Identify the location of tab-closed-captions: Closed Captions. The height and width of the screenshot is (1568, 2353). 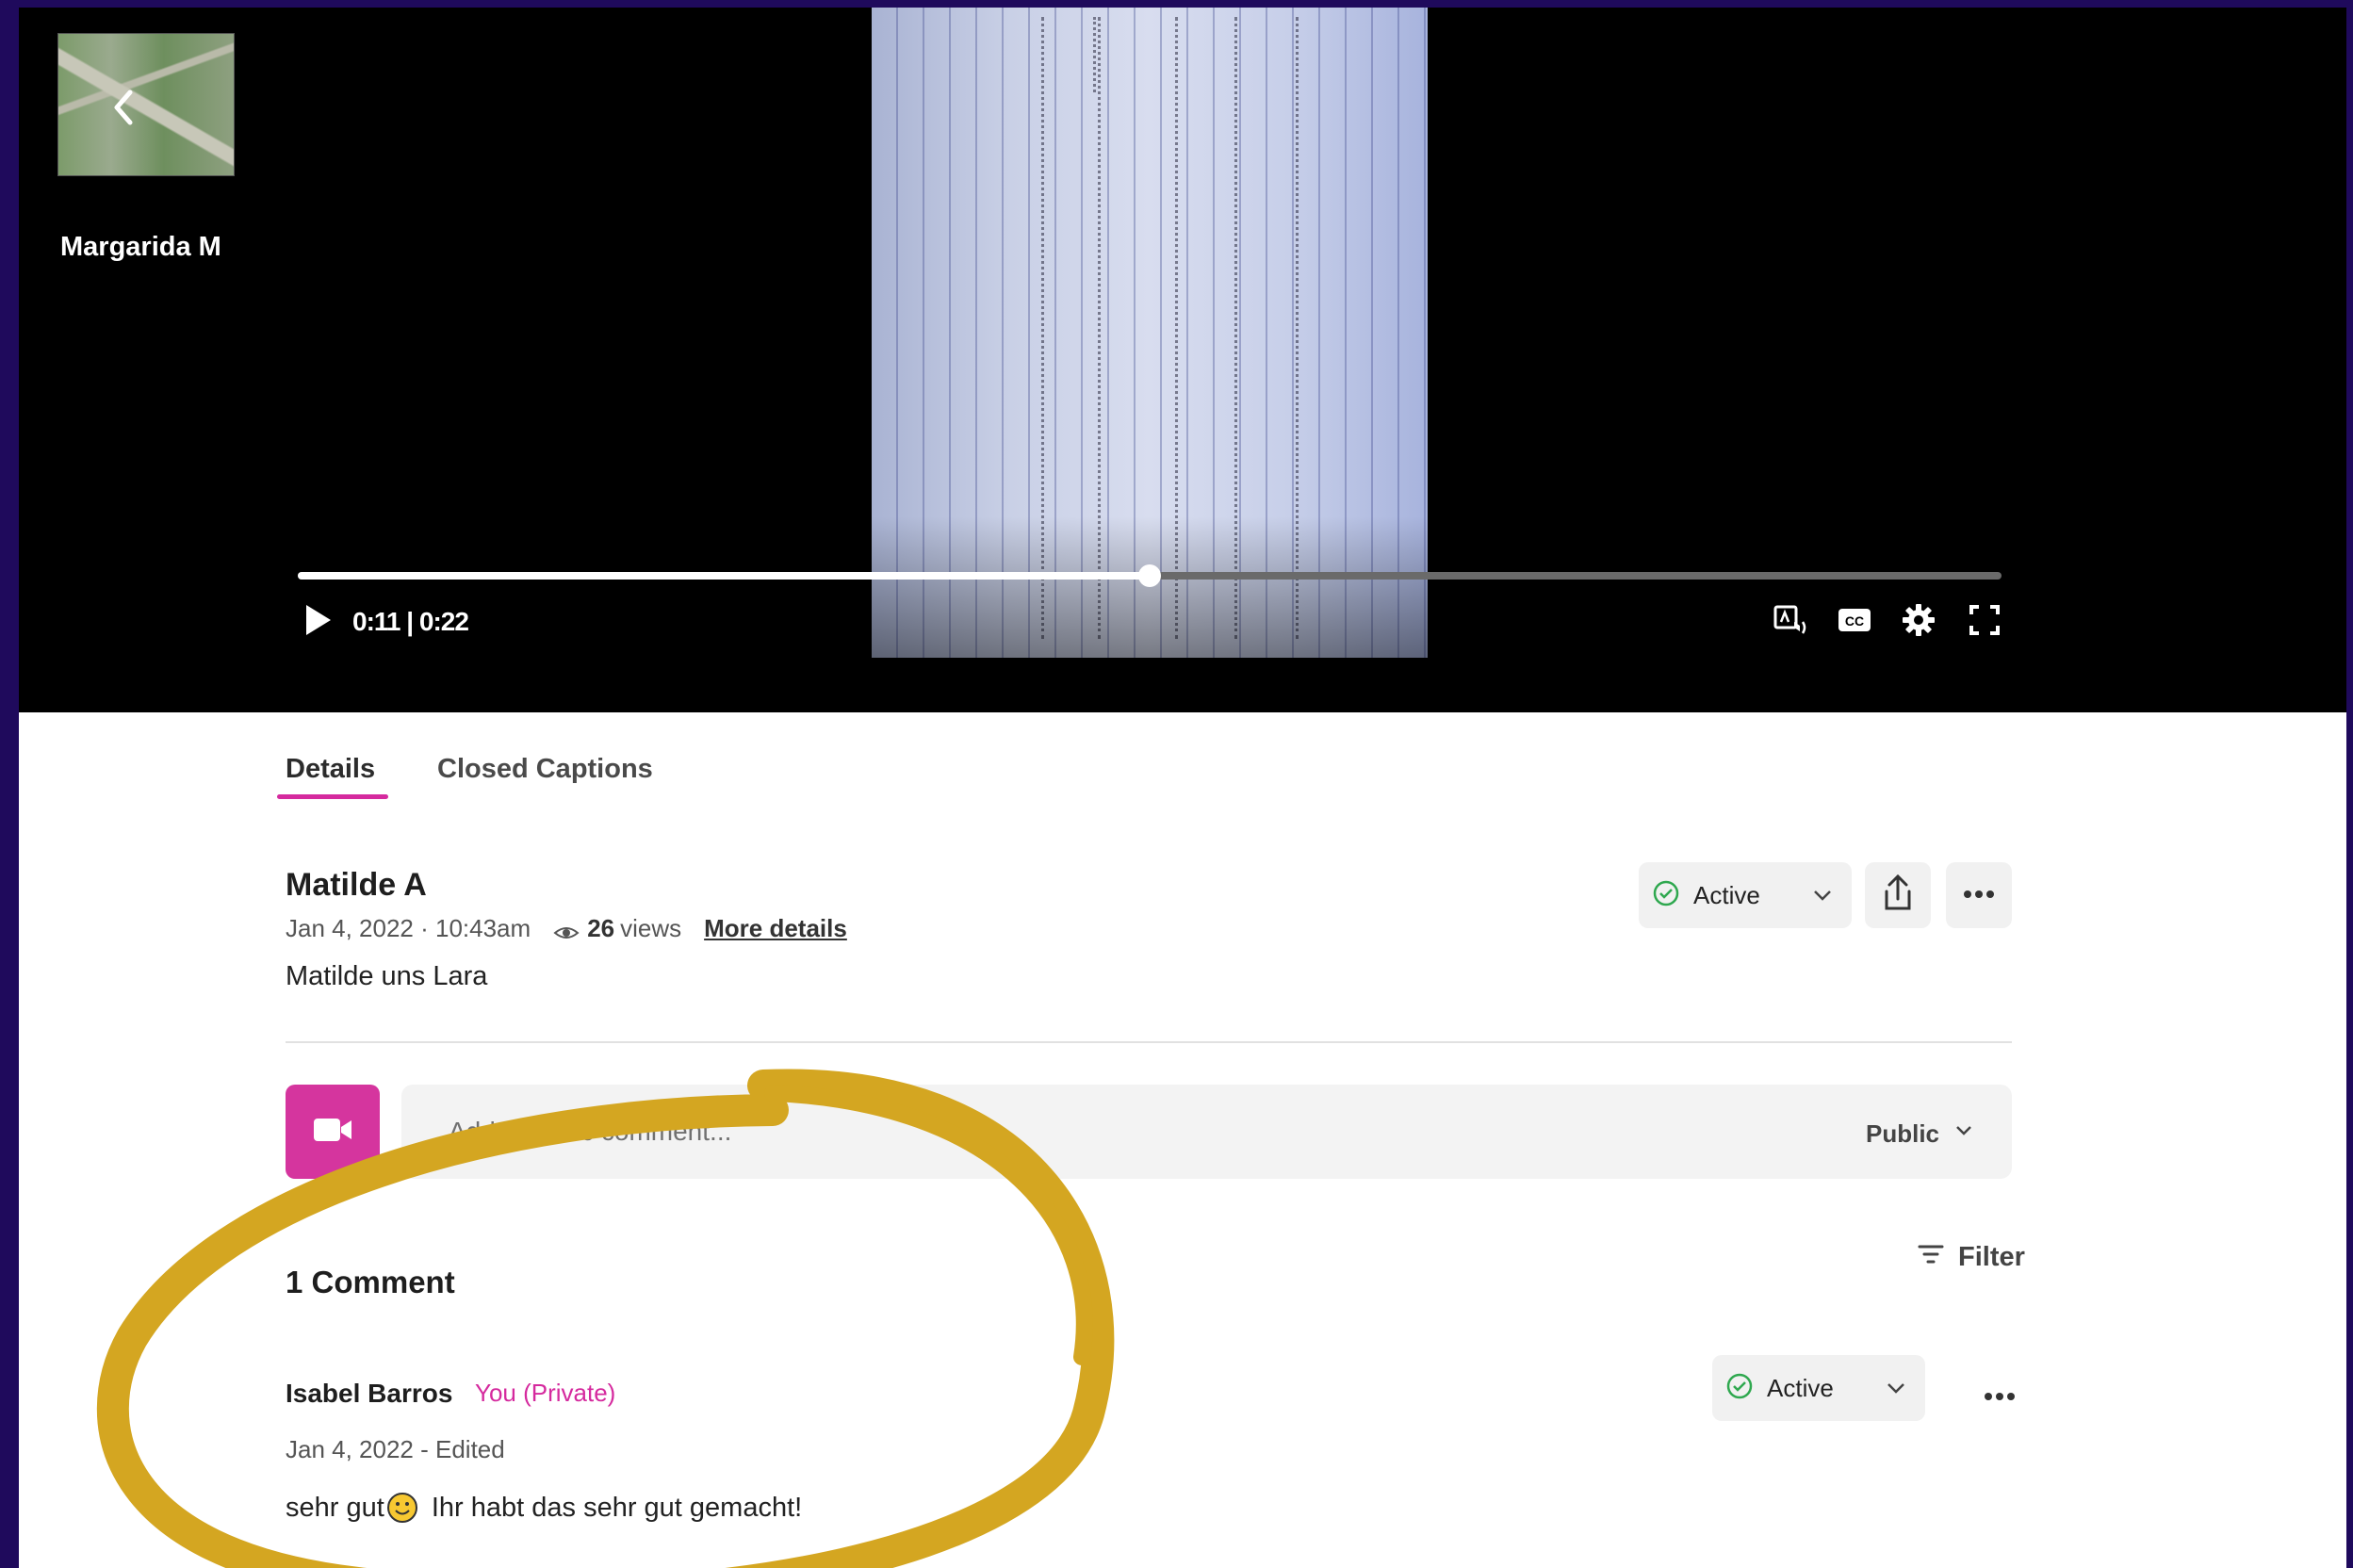
(545, 770).